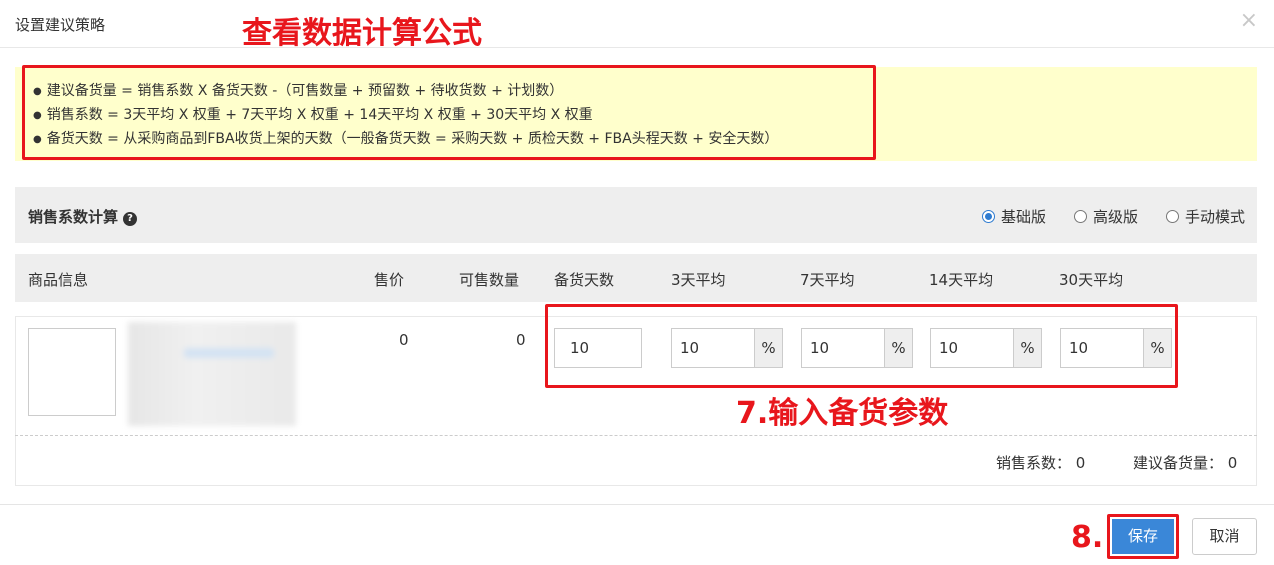 The width and height of the screenshot is (1274, 565). I want to click on sales-coef-value: 0, so click(1080, 463).